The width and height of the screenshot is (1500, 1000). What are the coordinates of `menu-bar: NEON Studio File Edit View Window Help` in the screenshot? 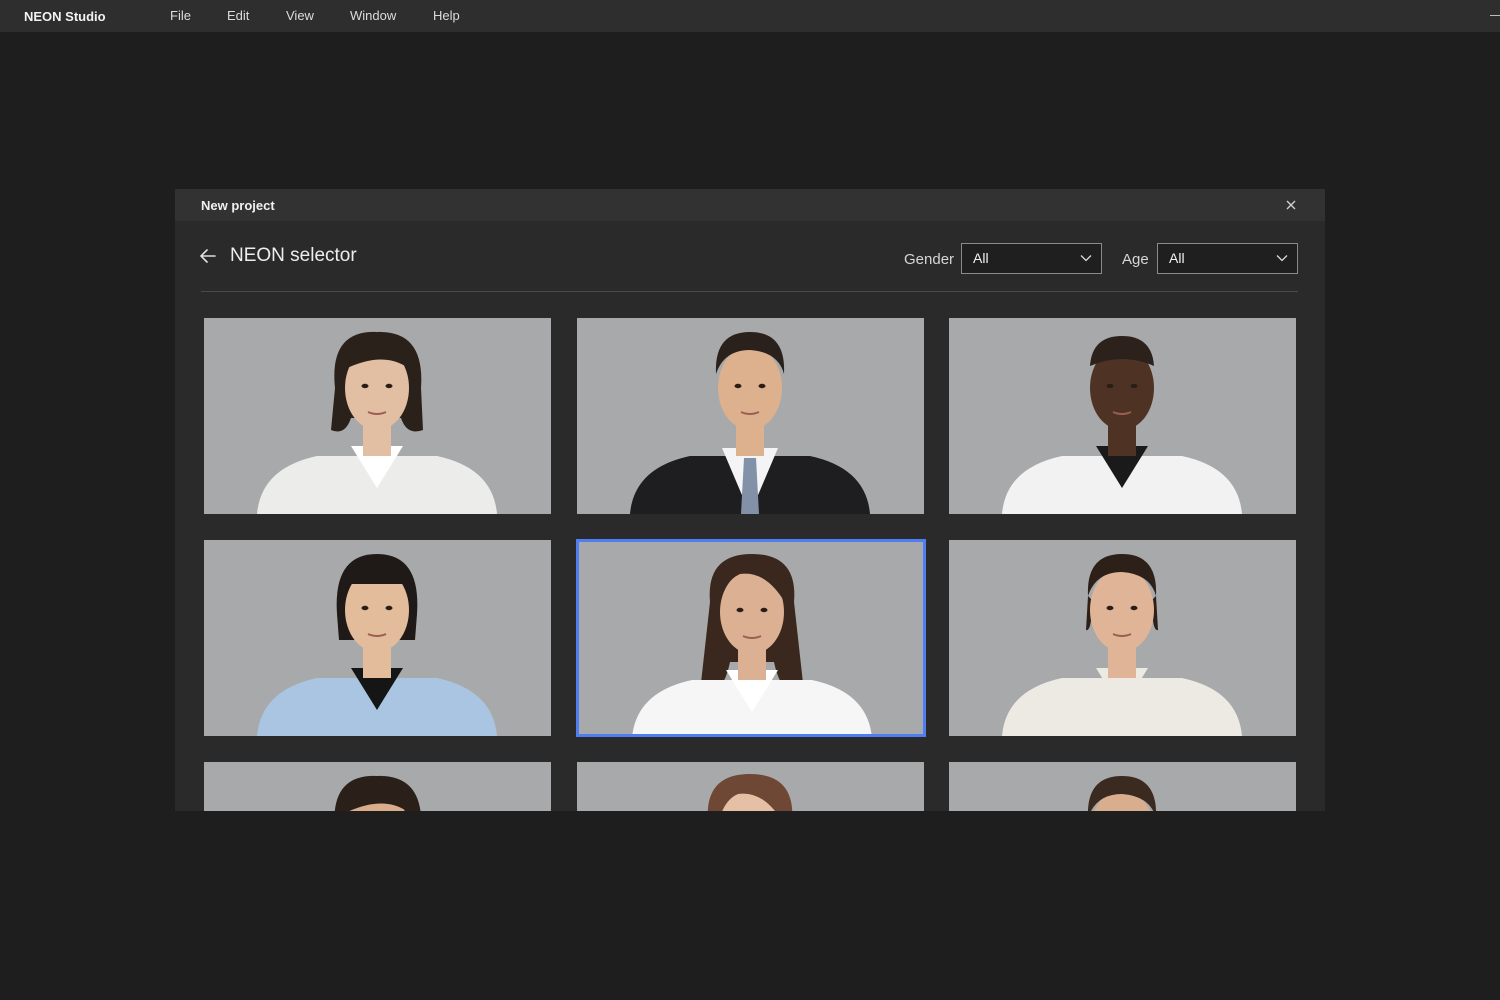 It's located at (750, 16).